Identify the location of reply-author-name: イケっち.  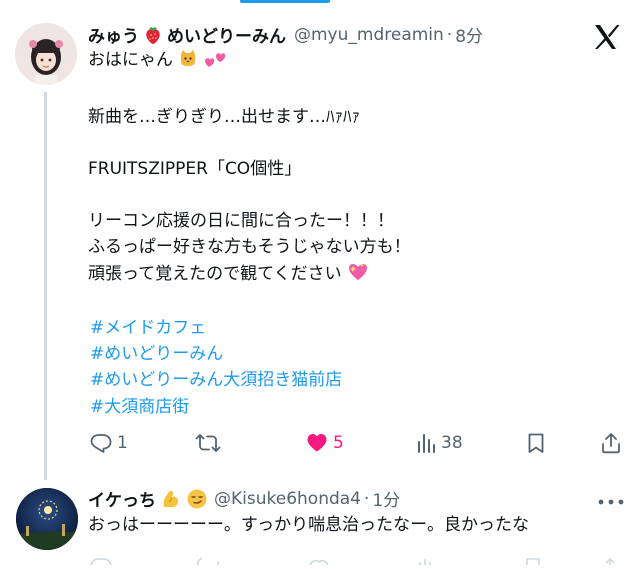
(122, 498).